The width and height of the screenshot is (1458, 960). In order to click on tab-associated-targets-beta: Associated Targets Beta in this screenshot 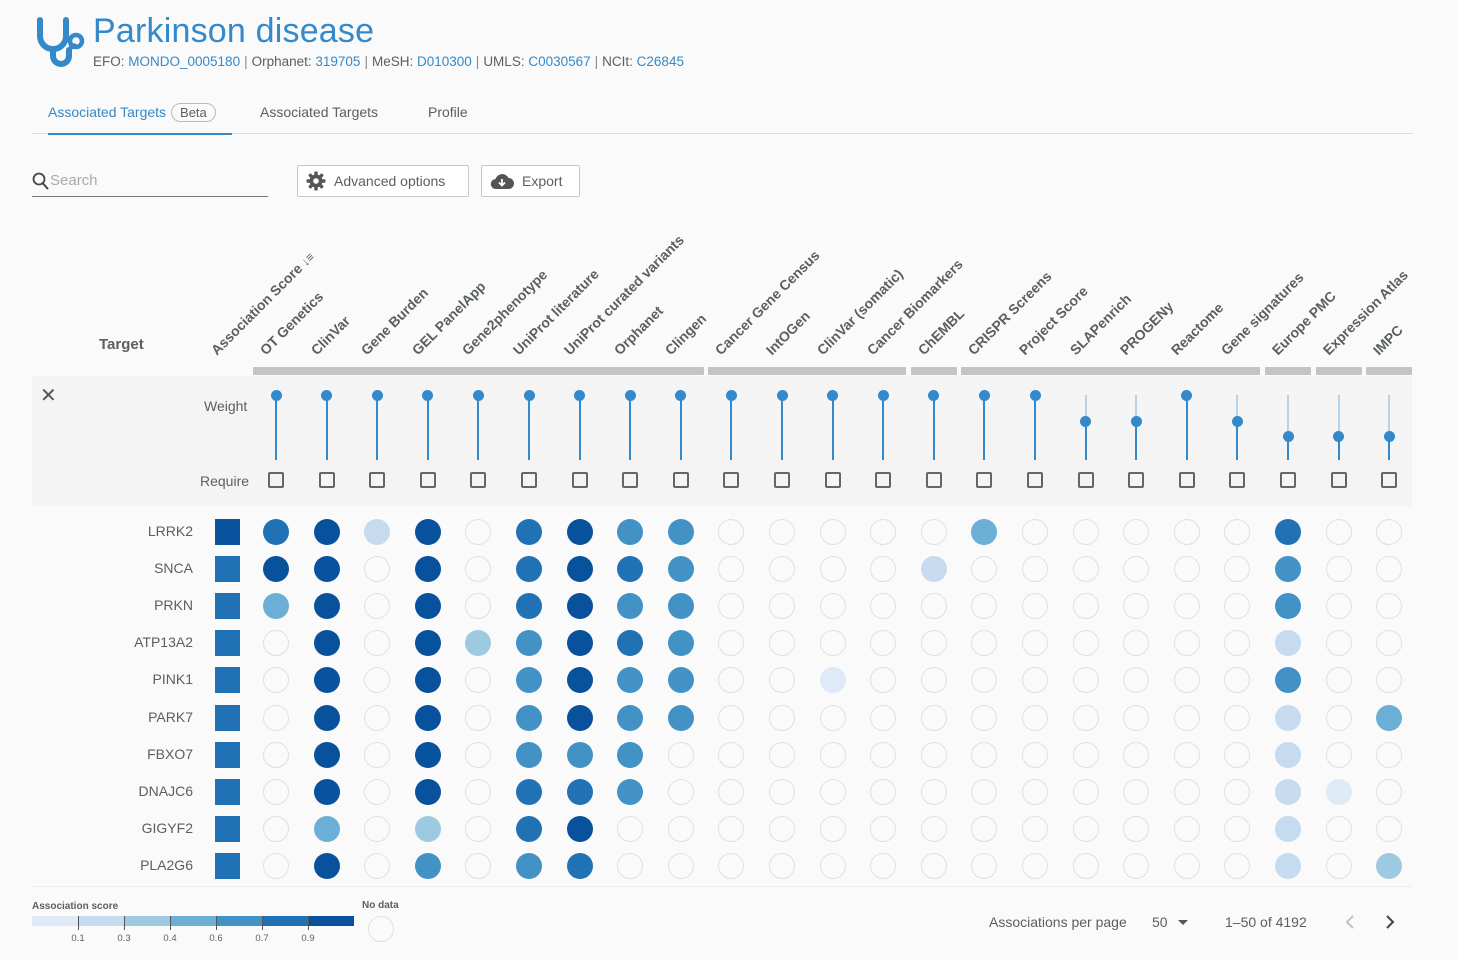, I will do `click(140, 112)`.